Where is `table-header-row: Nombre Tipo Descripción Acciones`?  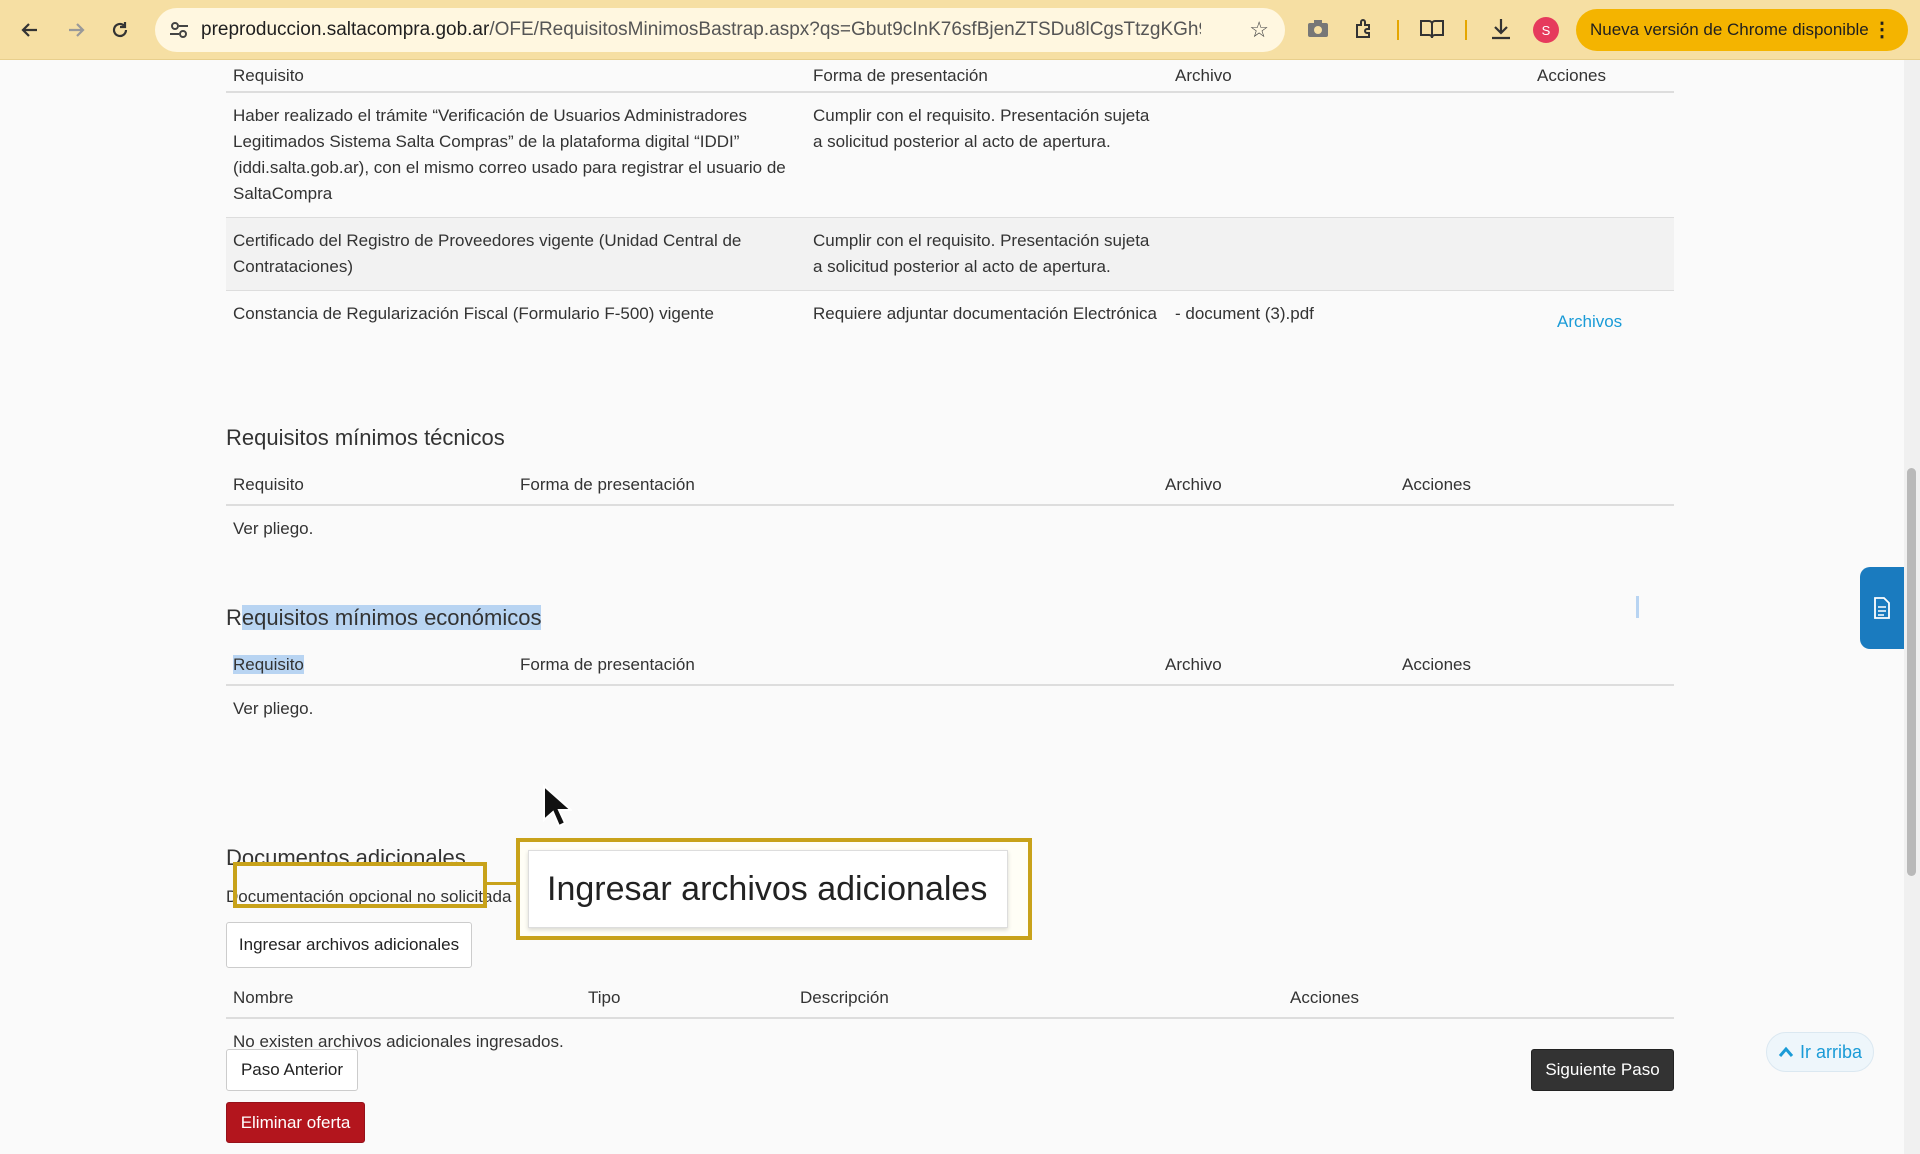 table-header-row: Nombre Tipo Descripción Acciones is located at coordinates (950, 998).